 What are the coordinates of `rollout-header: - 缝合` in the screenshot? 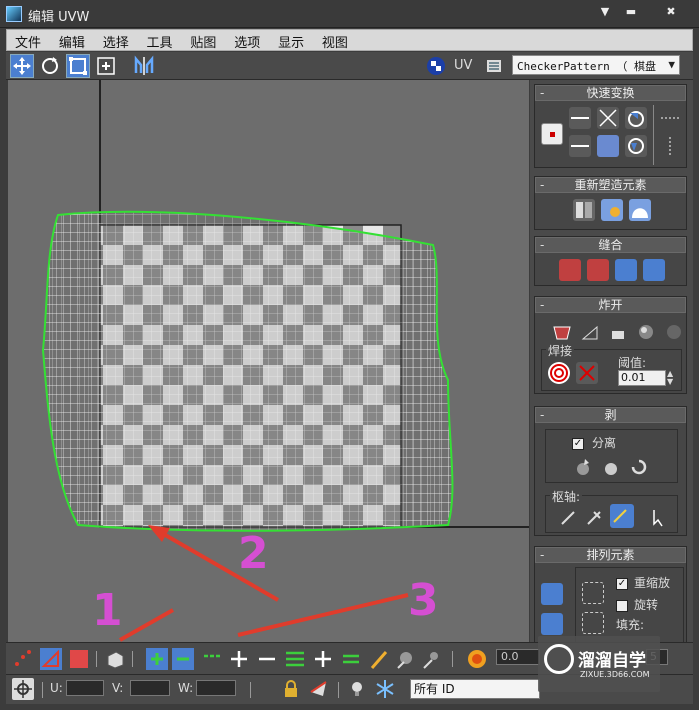 It's located at (610, 245).